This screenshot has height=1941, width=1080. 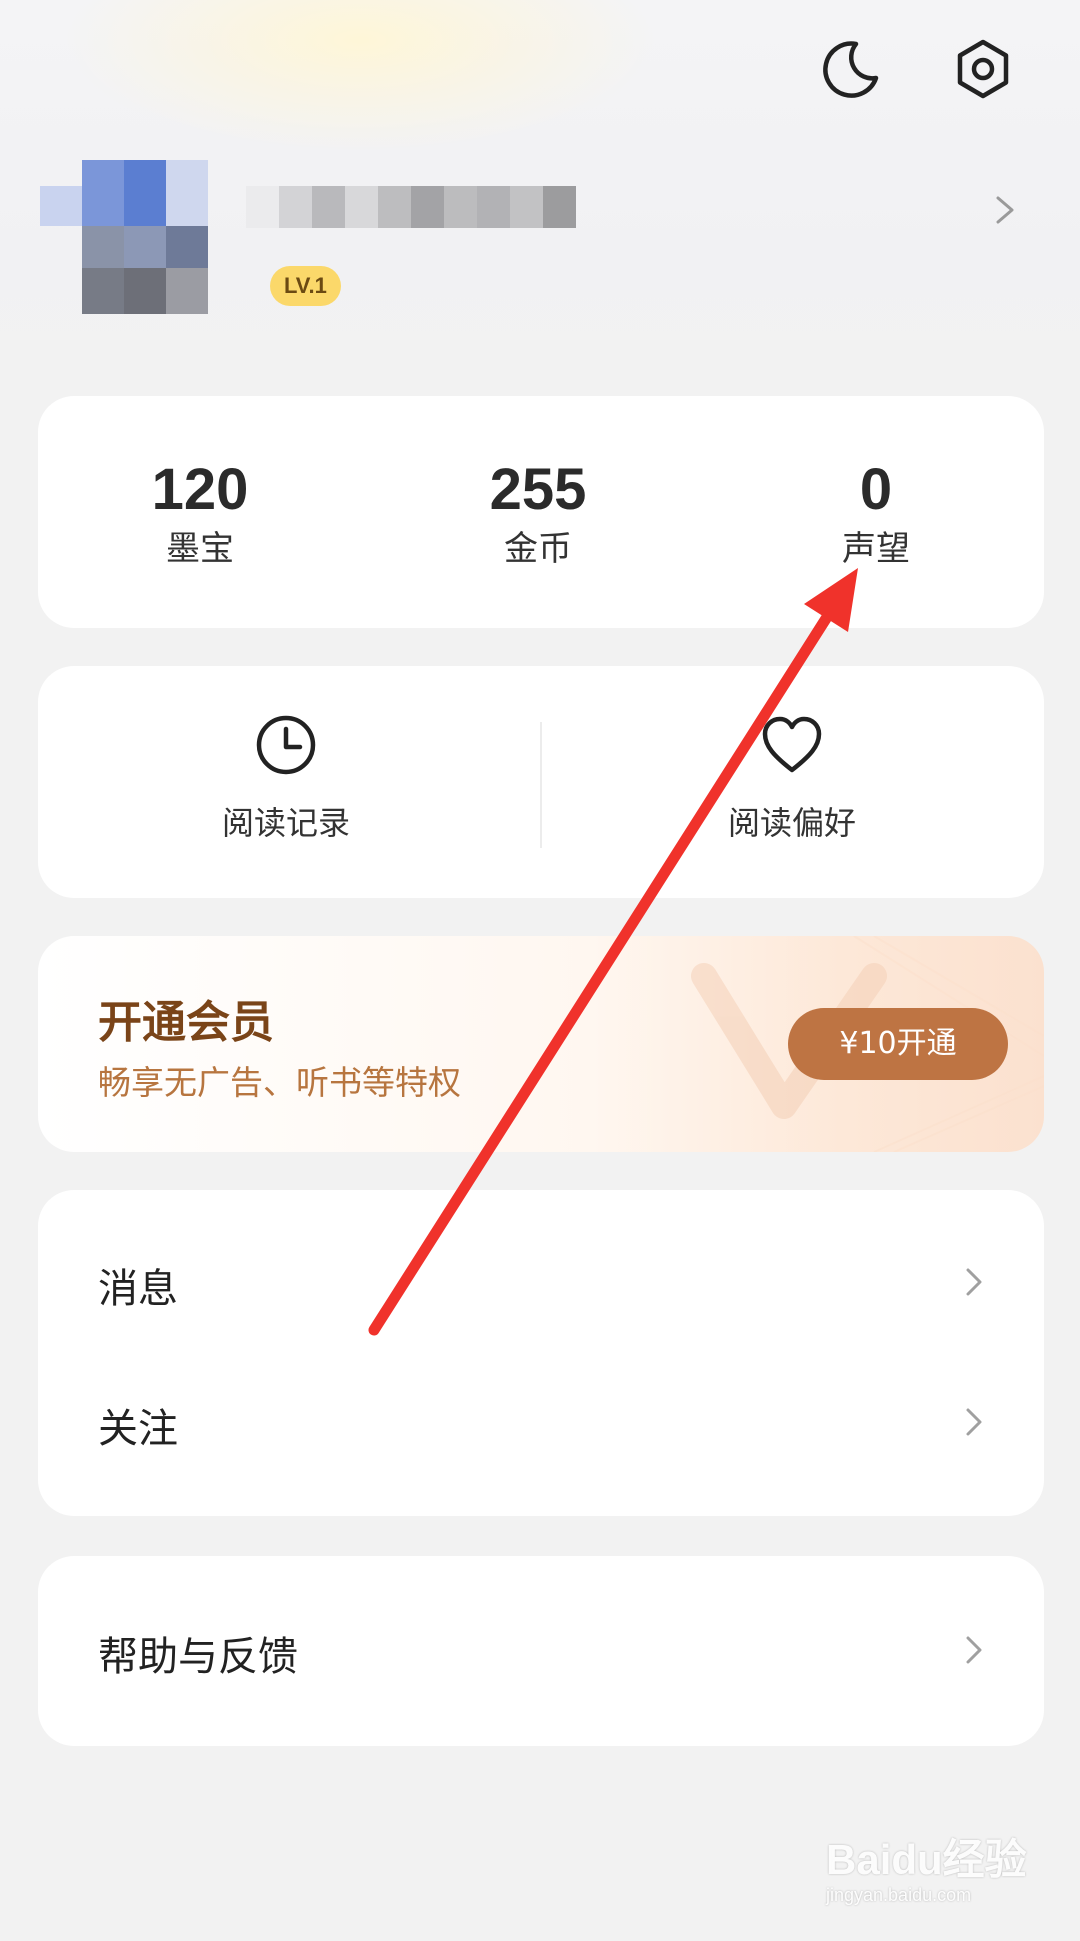 I want to click on watermark: Baidu经验 jingyan.baidu.com, so click(x=931, y=1881).